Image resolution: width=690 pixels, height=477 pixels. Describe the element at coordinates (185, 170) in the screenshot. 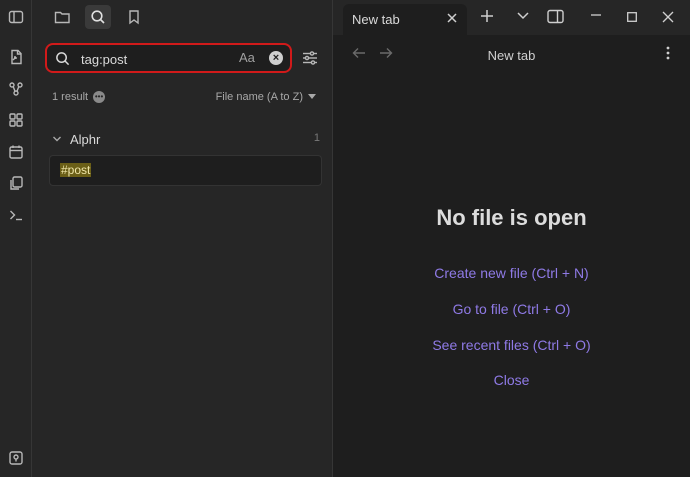

I see `search-match-item: #post` at that location.